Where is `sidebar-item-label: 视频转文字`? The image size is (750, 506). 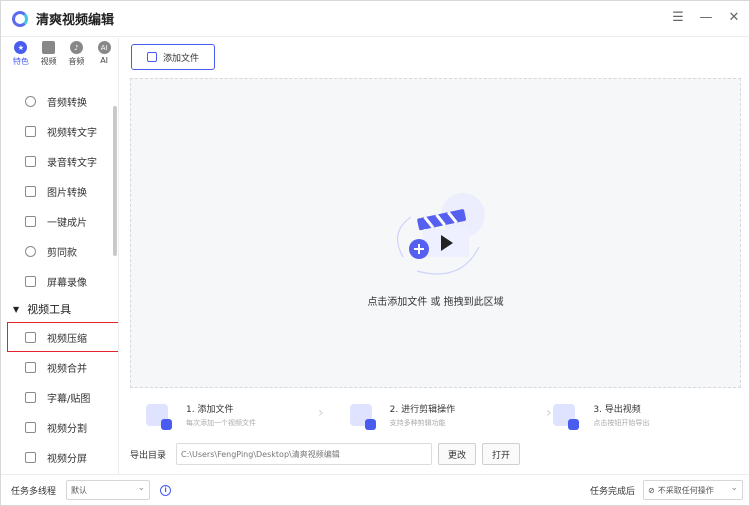
sidebar-item-label: 视频转文字 is located at coordinates (72, 133).